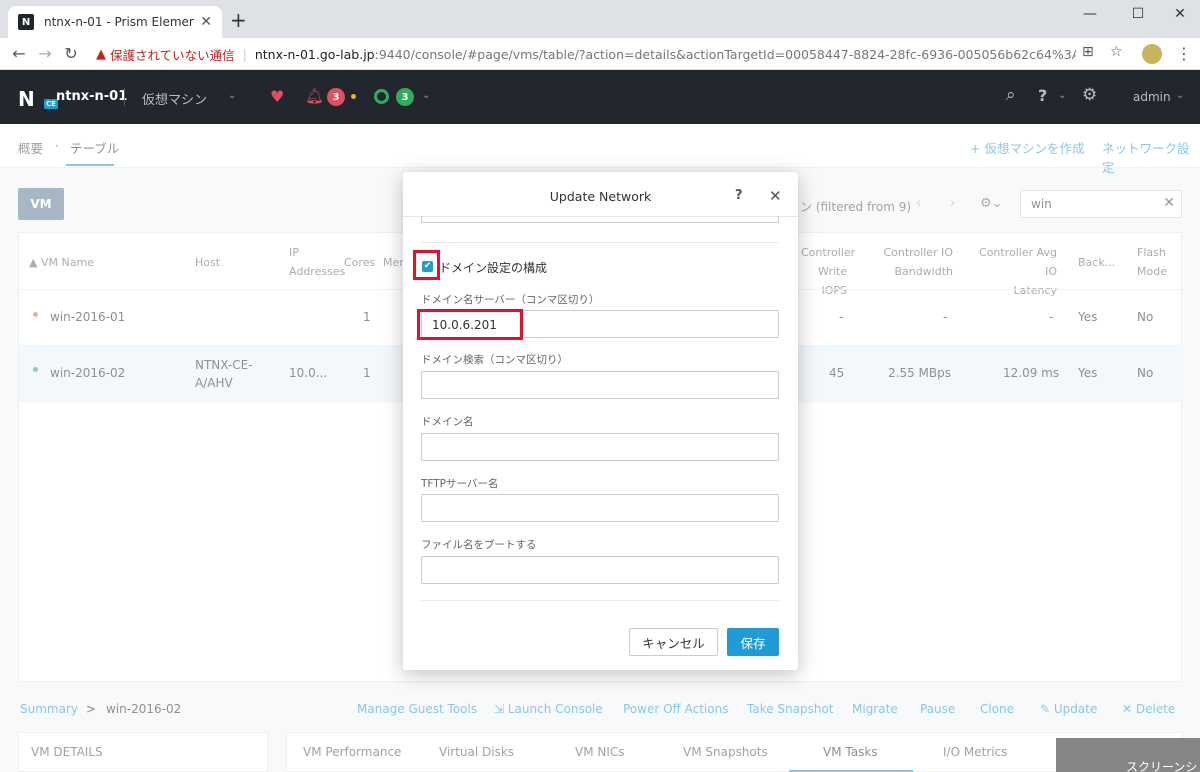  What do you see at coordinates (336, 97) in the screenshot?
I see `alert-count-badge: 3` at bounding box center [336, 97].